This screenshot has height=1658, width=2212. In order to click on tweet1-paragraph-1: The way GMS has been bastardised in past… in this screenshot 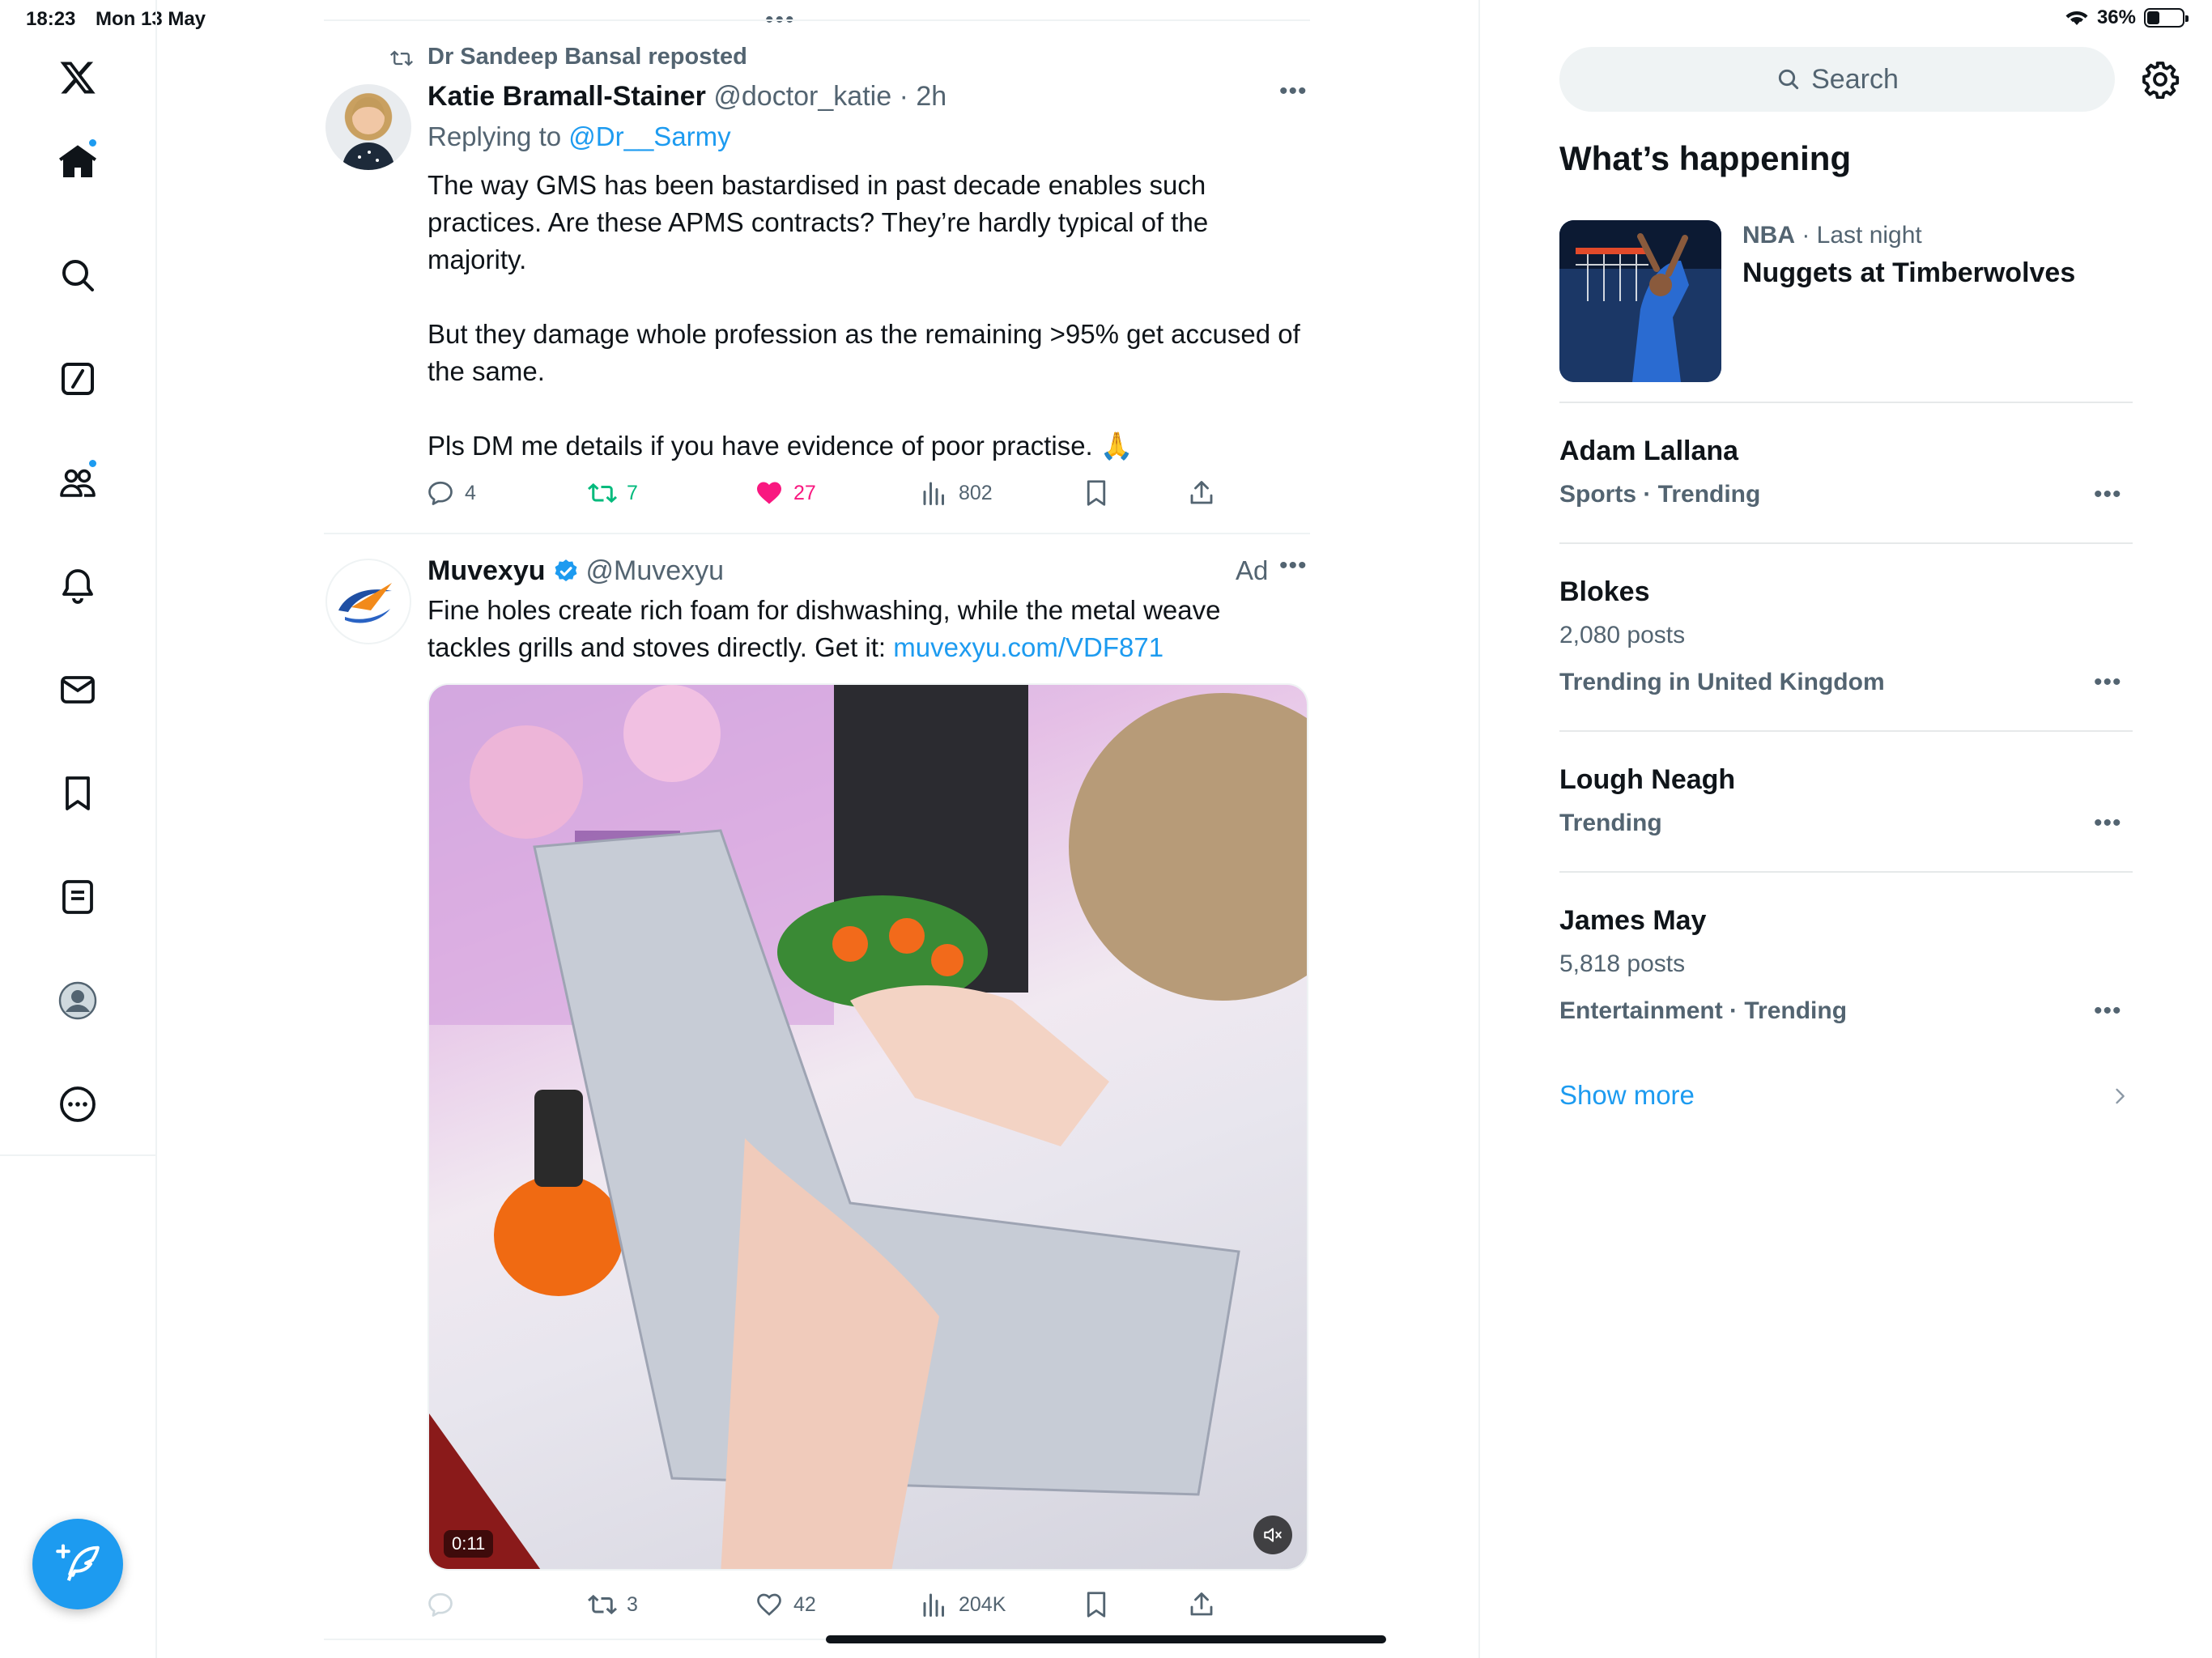, I will do `click(819, 222)`.